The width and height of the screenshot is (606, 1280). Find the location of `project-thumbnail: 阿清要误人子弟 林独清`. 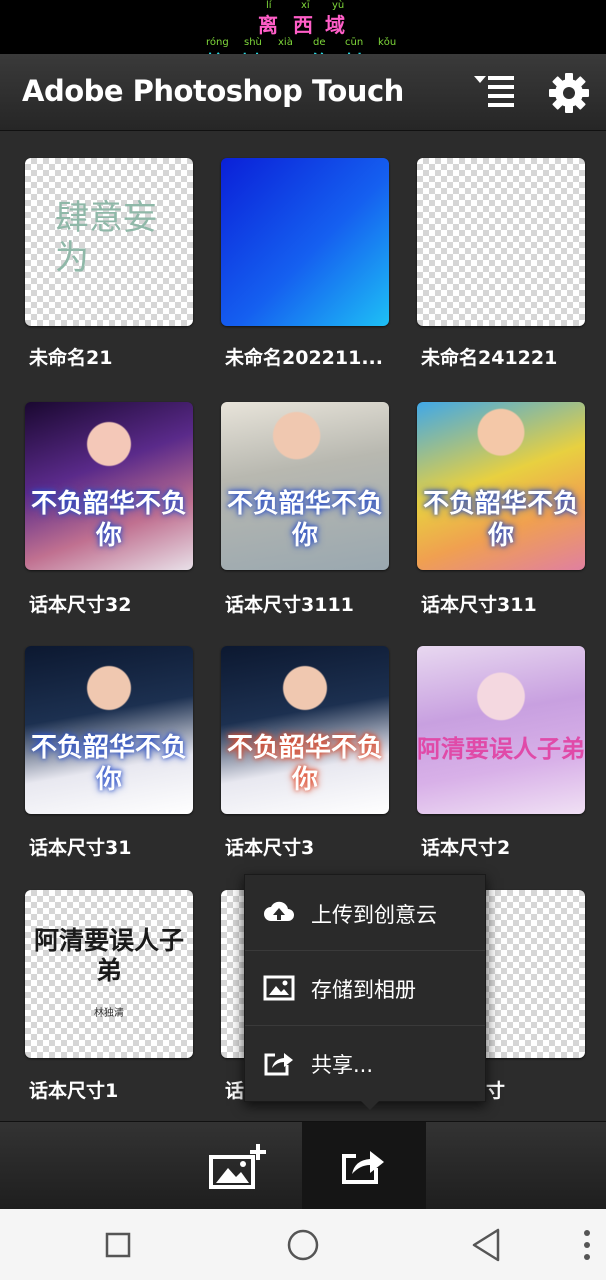

project-thumbnail: 阿清要误人子弟 林独清 is located at coordinates (109, 974).